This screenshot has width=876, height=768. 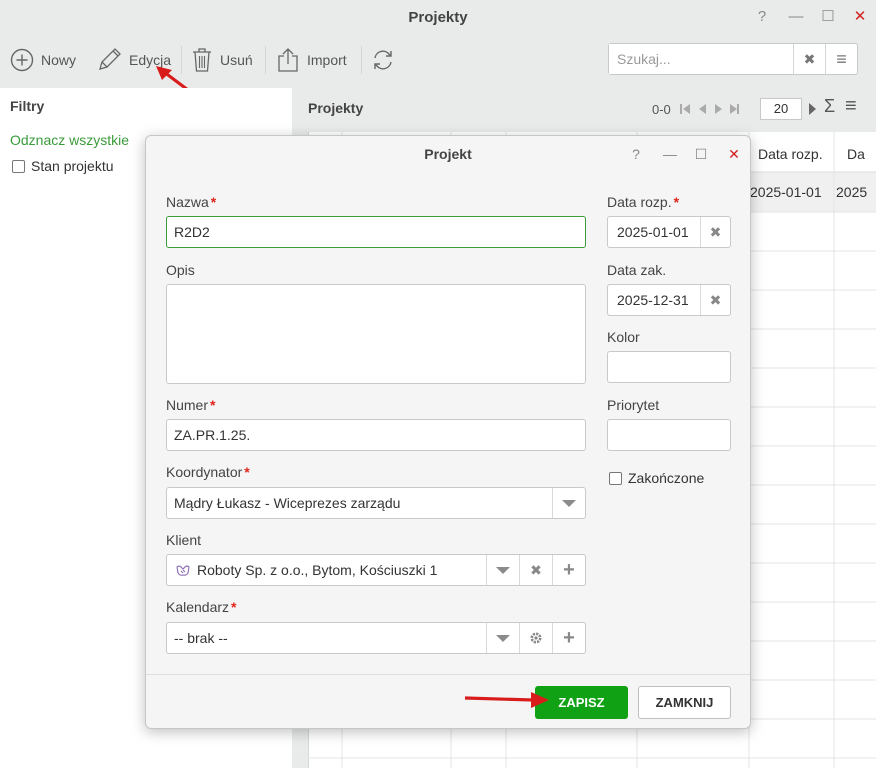 I want to click on upload-icon, so click(x=288, y=60).